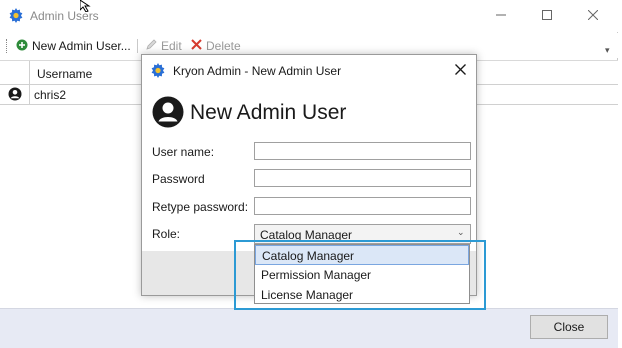 The width and height of the screenshot is (622, 348). What do you see at coordinates (137, 46) in the screenshot?
I see `toolbar-separator` at bounding box center [137, 46].